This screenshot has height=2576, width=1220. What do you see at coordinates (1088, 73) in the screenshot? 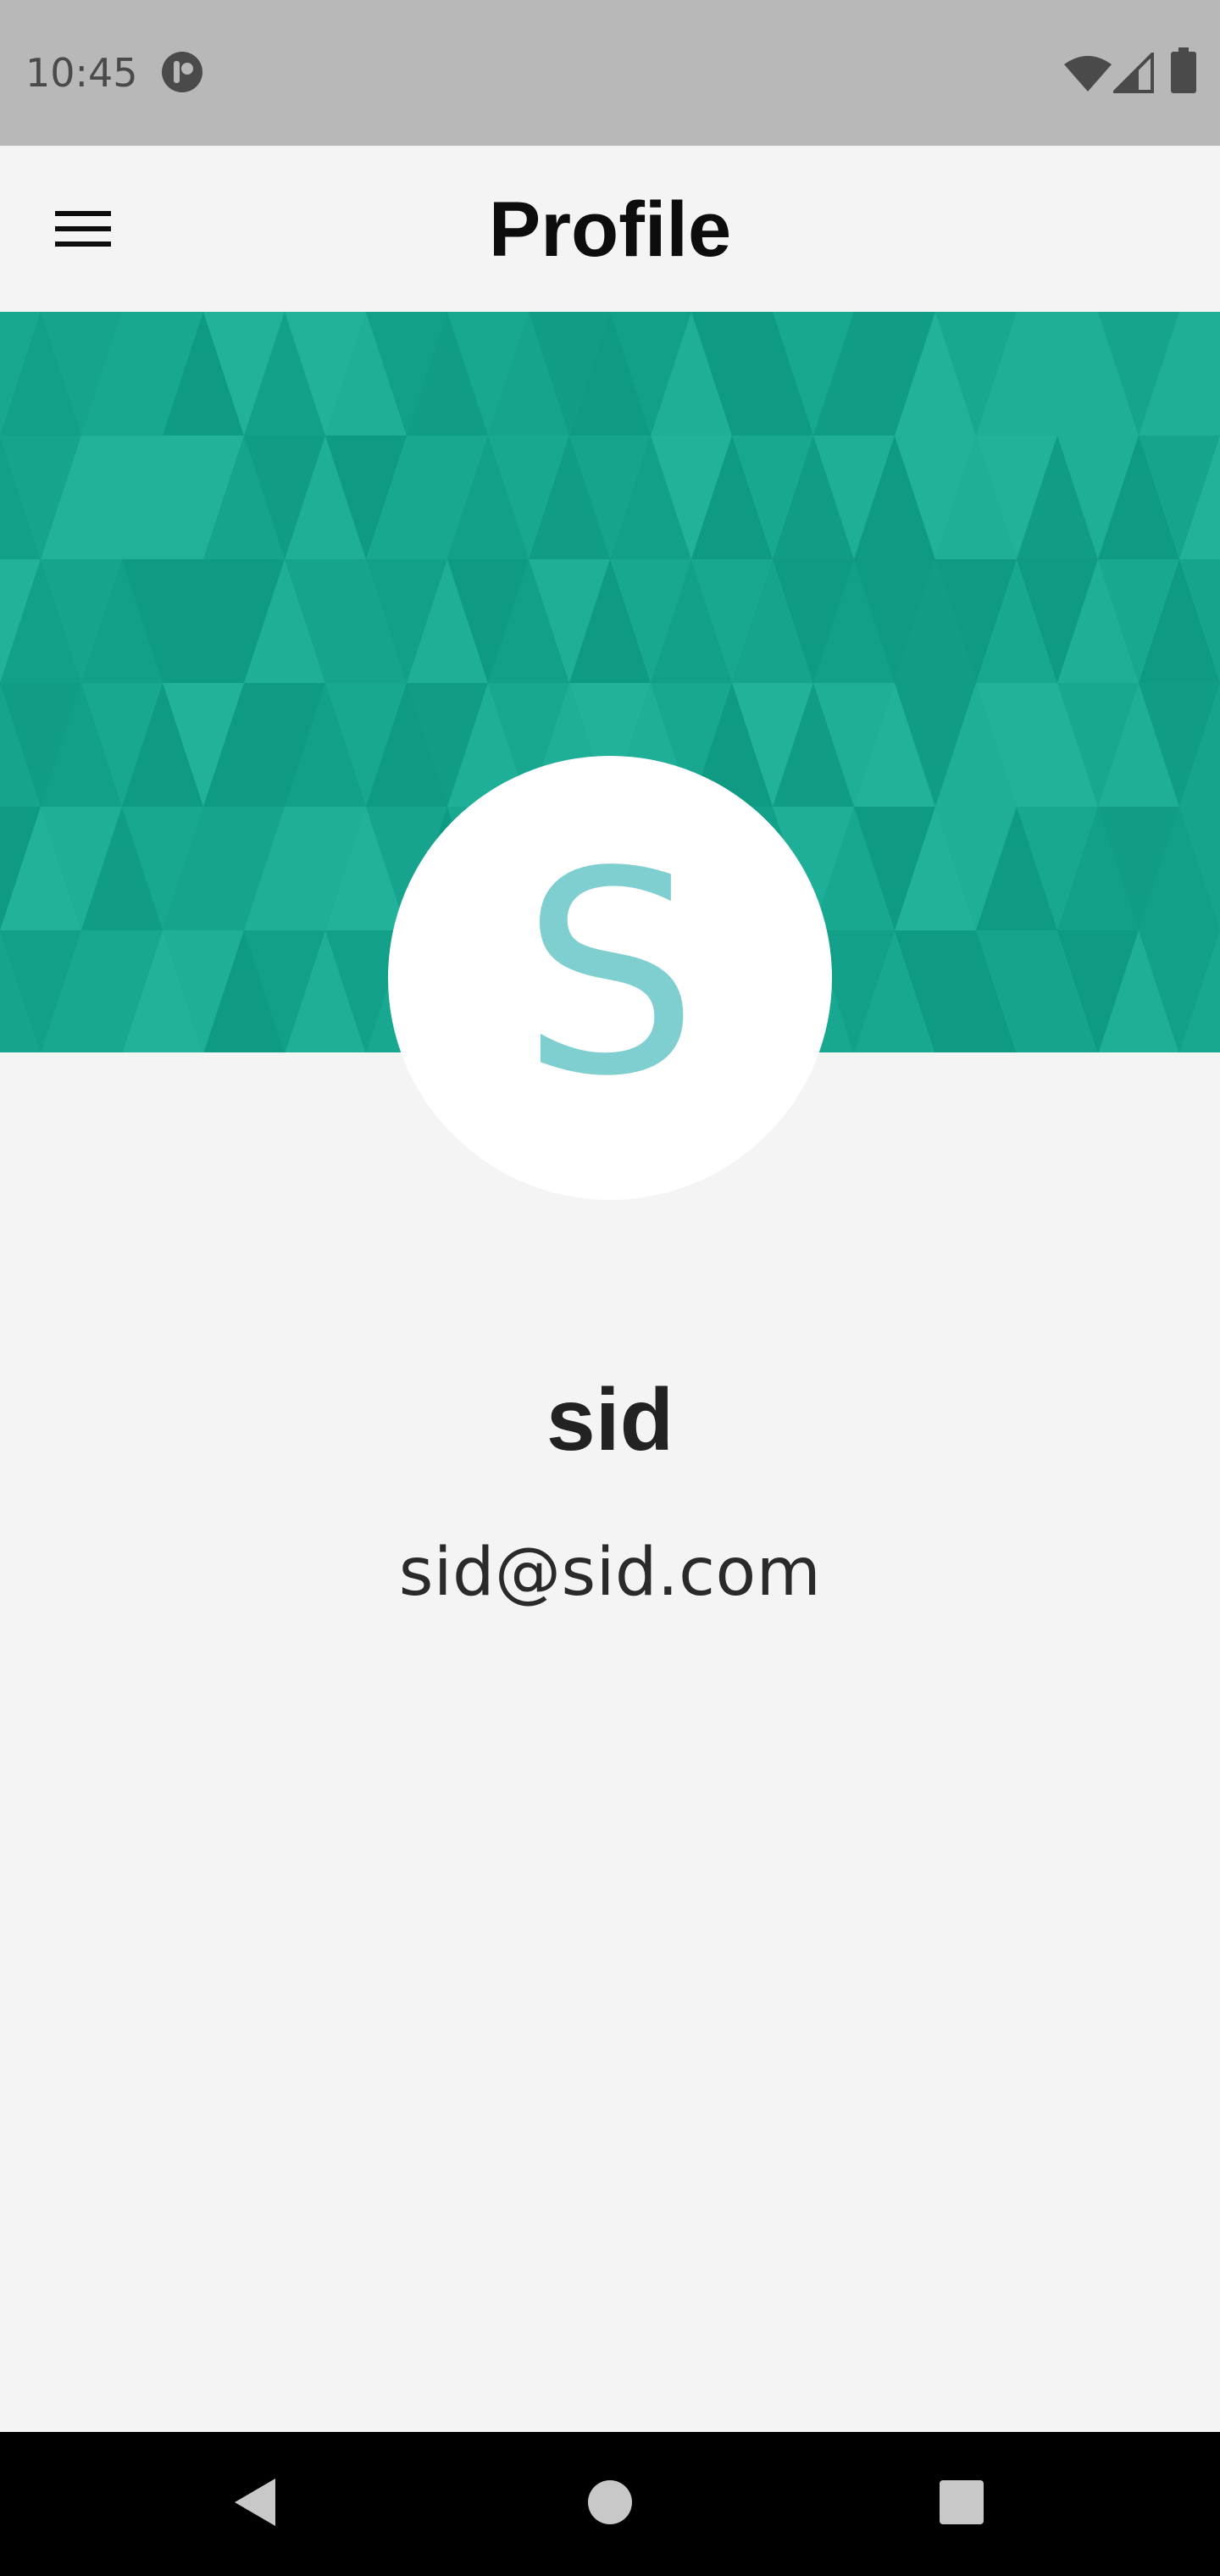
I see `wifi-icon` at bounding box center [1088, 73].